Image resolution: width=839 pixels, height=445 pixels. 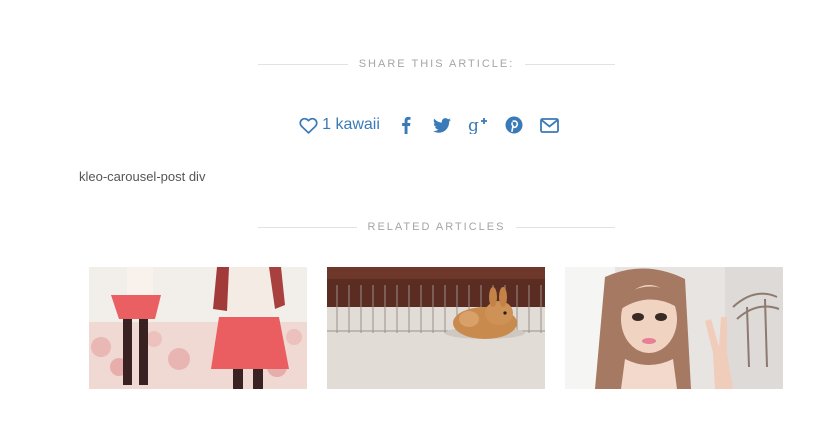 I want to click on share-heading-text: SHARE THIS ARTICLE:, so click(x=436, y=64).